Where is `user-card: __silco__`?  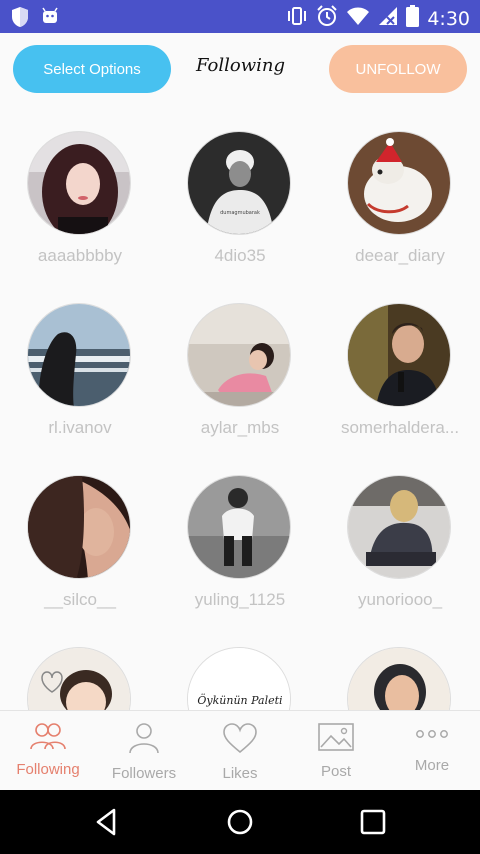 user-card: __silco__ is located at coordinates (80, 537).